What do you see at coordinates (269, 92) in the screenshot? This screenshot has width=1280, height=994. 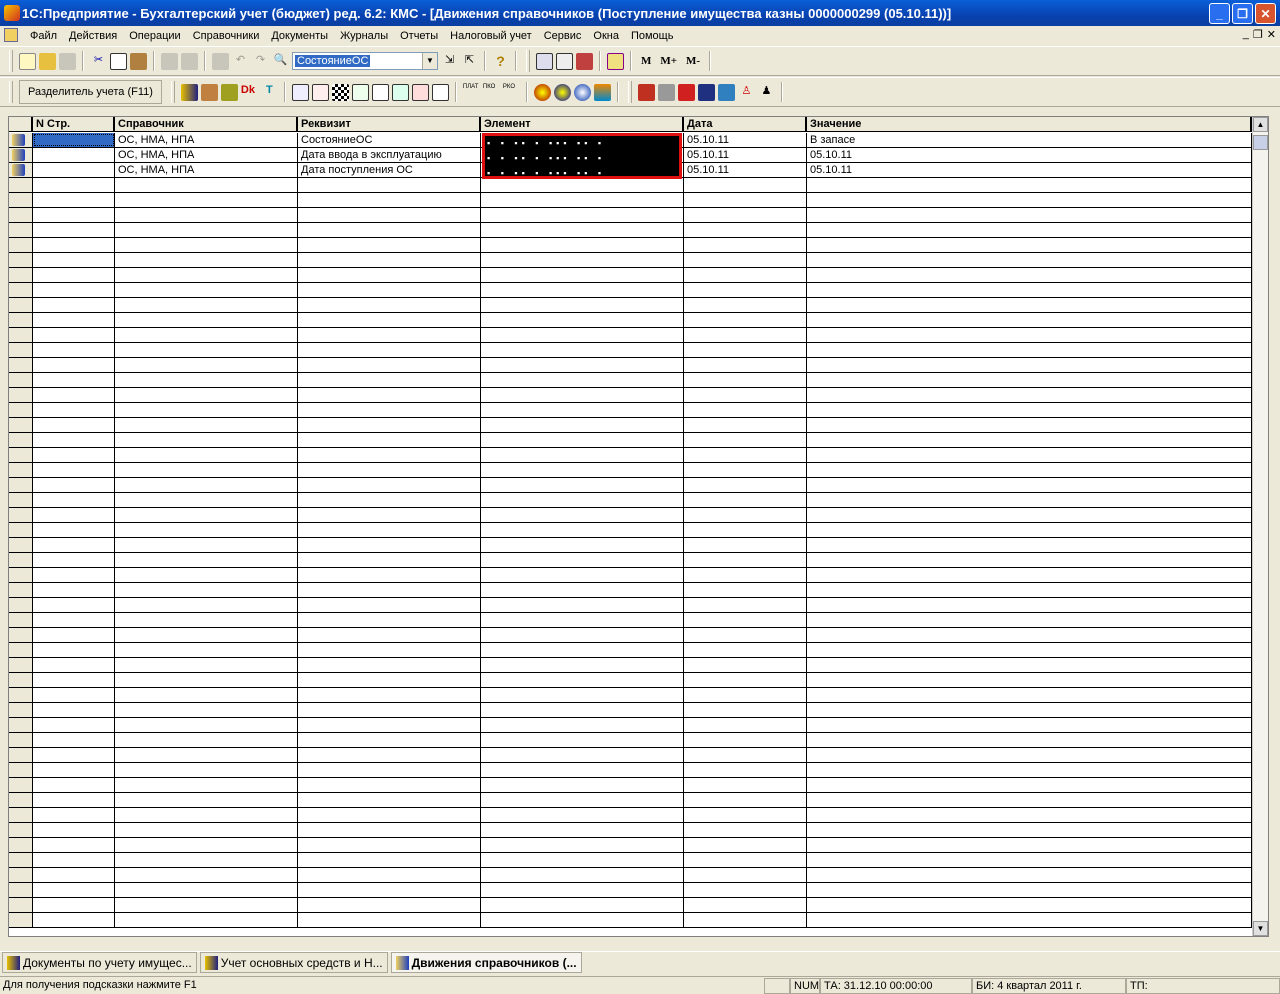 I see `filter-icon: T` at bounding box center [269, 92].